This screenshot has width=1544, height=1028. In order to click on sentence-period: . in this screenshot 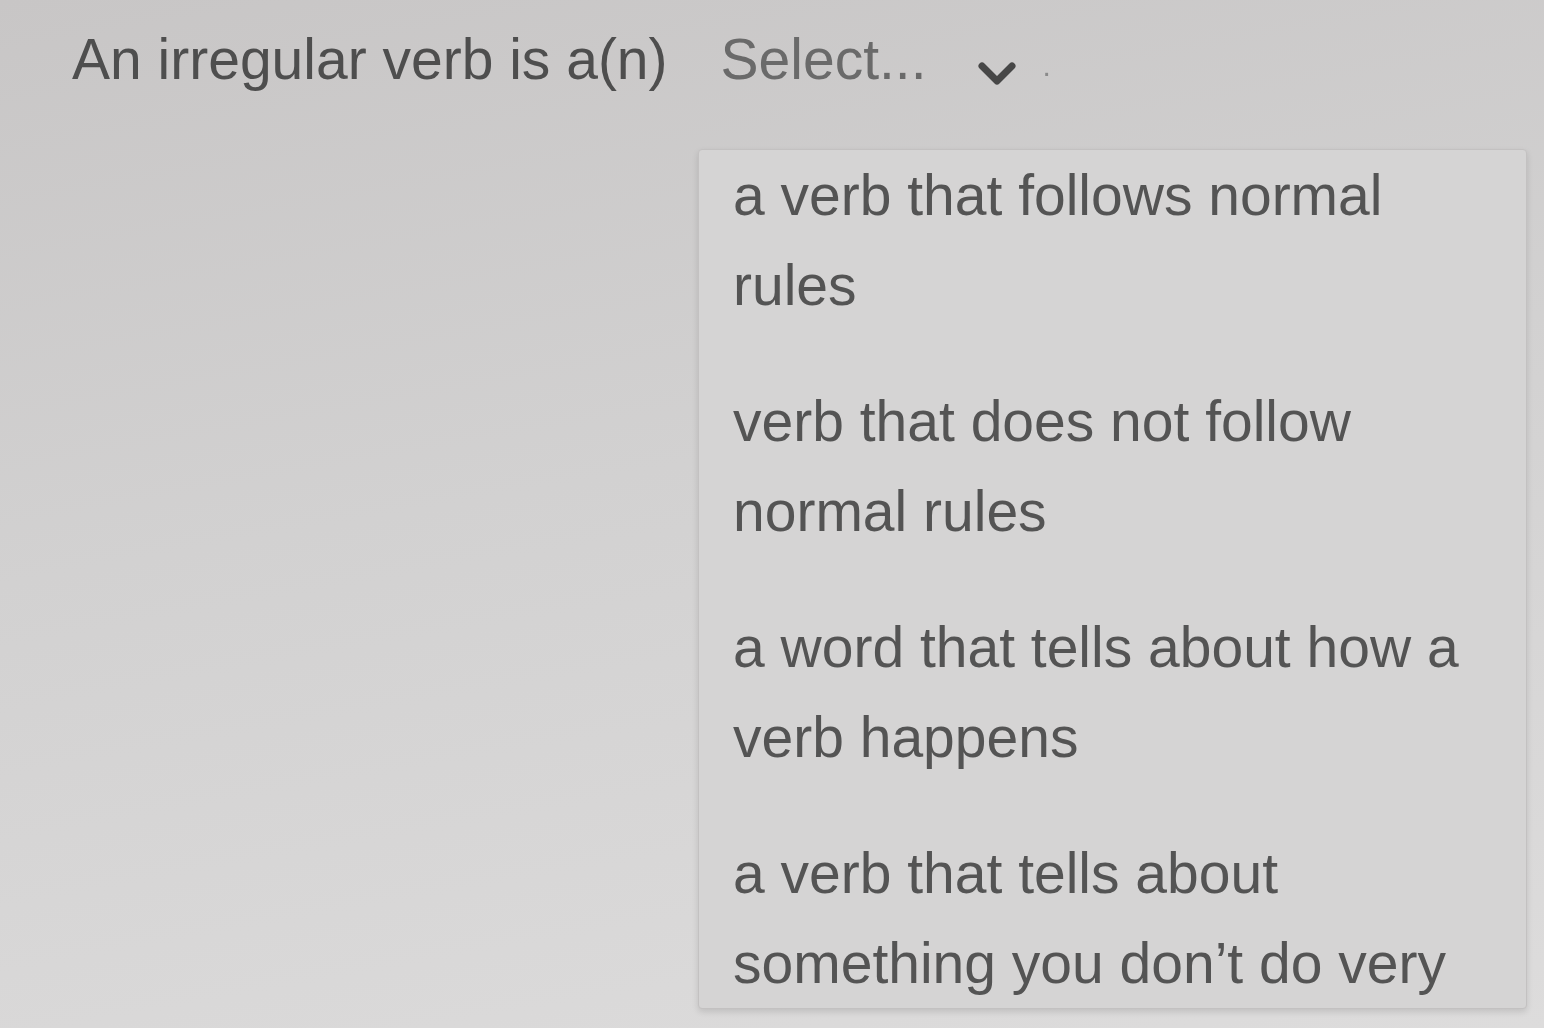, I will do `click(1046, 66)`.